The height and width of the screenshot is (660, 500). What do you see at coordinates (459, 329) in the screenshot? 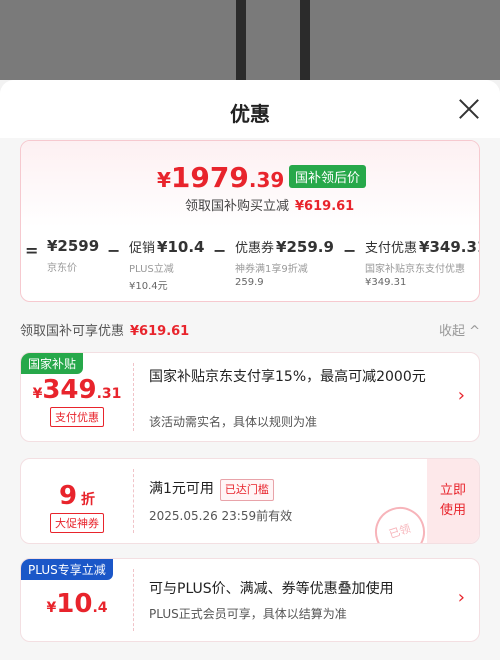
I see `collapse-button: 收起 ^` at bounding box center [459, 329].